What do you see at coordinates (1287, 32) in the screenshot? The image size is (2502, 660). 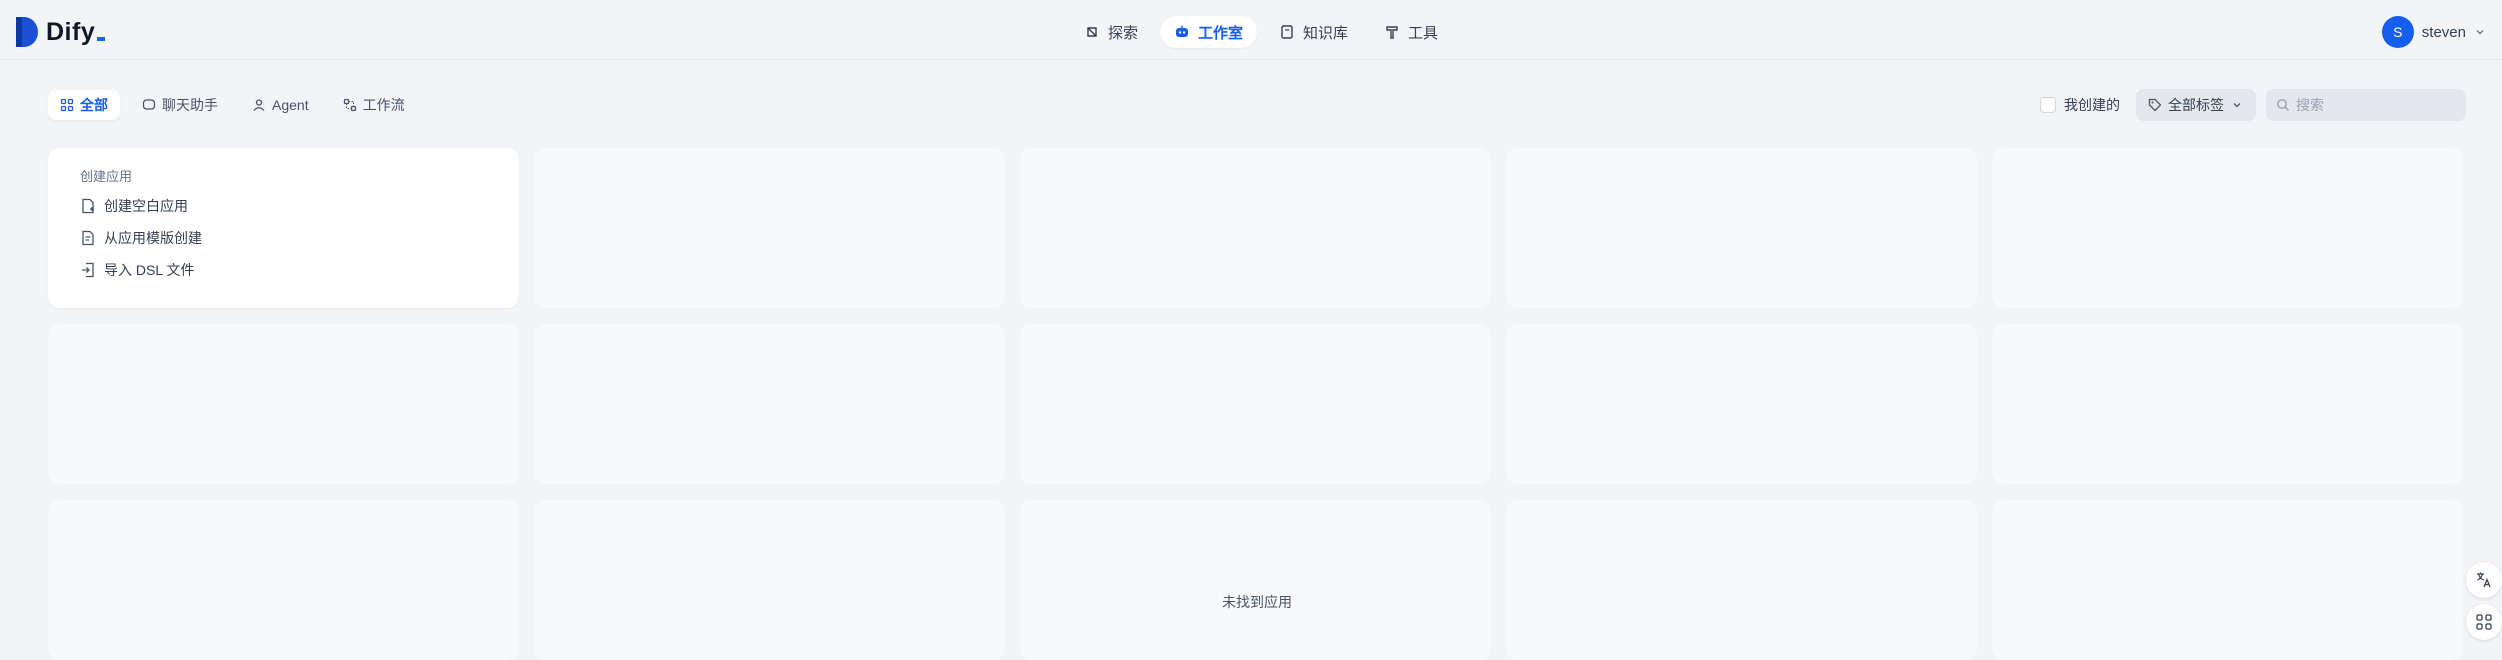 I see `book-icon` at bounding box center [1287, 32].